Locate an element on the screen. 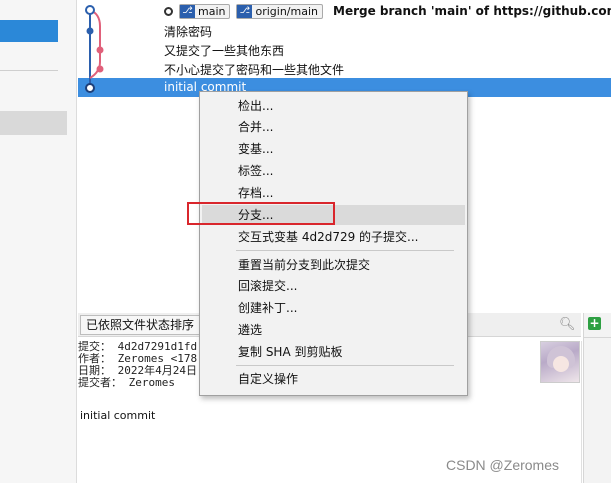  commit-row: 清除密码 is located at coordinates (344, 30).